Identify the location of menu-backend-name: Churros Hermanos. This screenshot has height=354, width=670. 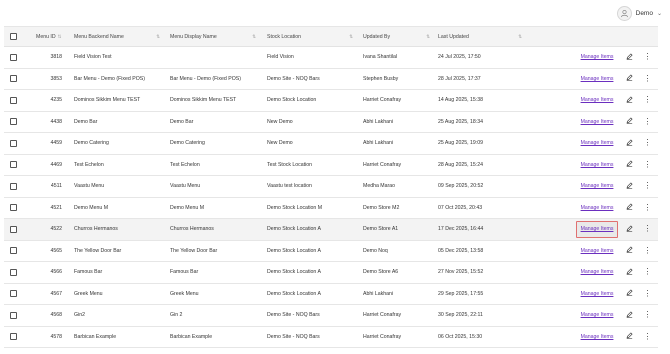
(96, 229).